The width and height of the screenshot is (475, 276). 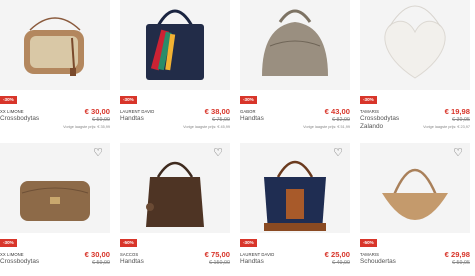 I want to click on product-price: € 29,98, so click(x=457, y=254).